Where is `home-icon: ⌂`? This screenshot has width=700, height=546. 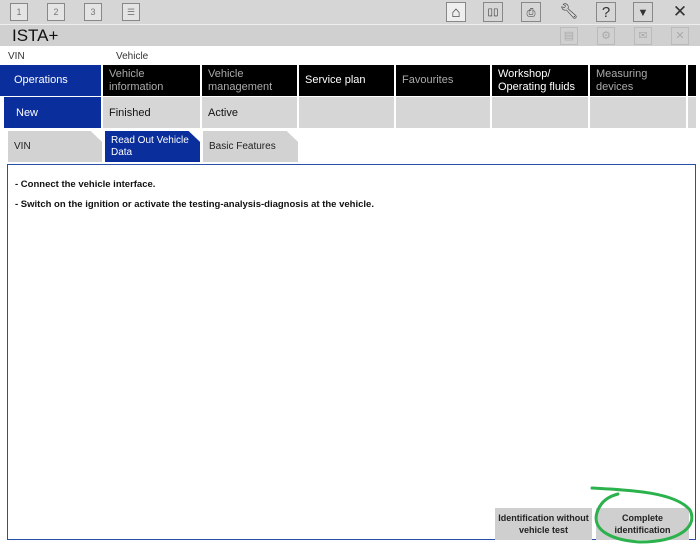
home-icon: ⌂ is located at coordinates (456, 12).